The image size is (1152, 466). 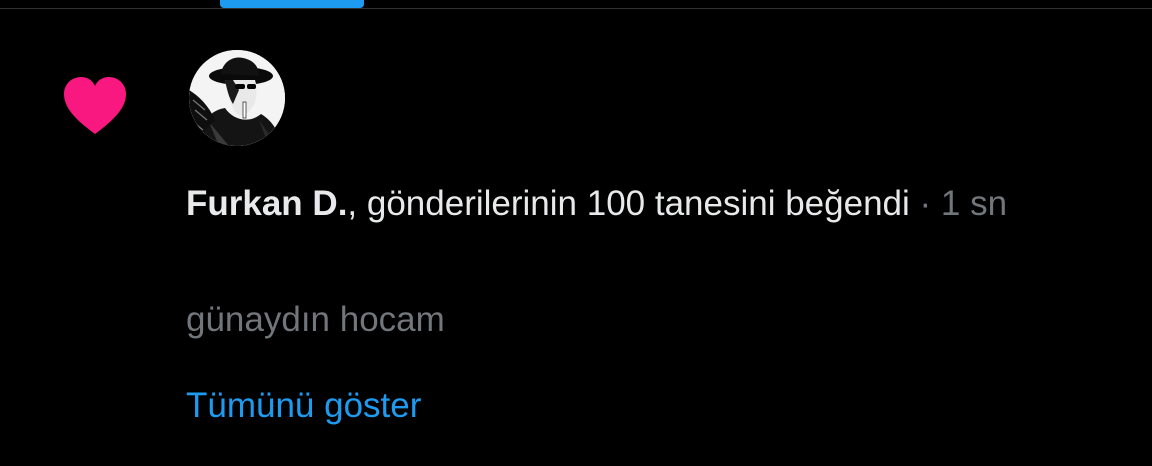 I want to click on user-avatar, so click(x=237, y=98).